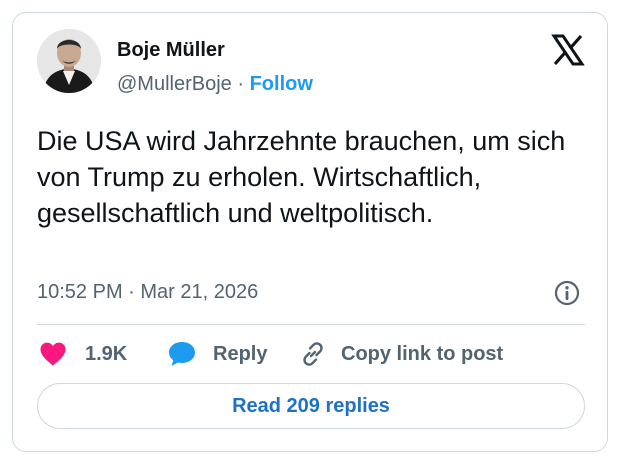 The height and width of the screenshot is (466, 620). Describe the element at coordinates (311, 406) in the screenshot. I see `read-replies-button: Read 209 replies` at that location.